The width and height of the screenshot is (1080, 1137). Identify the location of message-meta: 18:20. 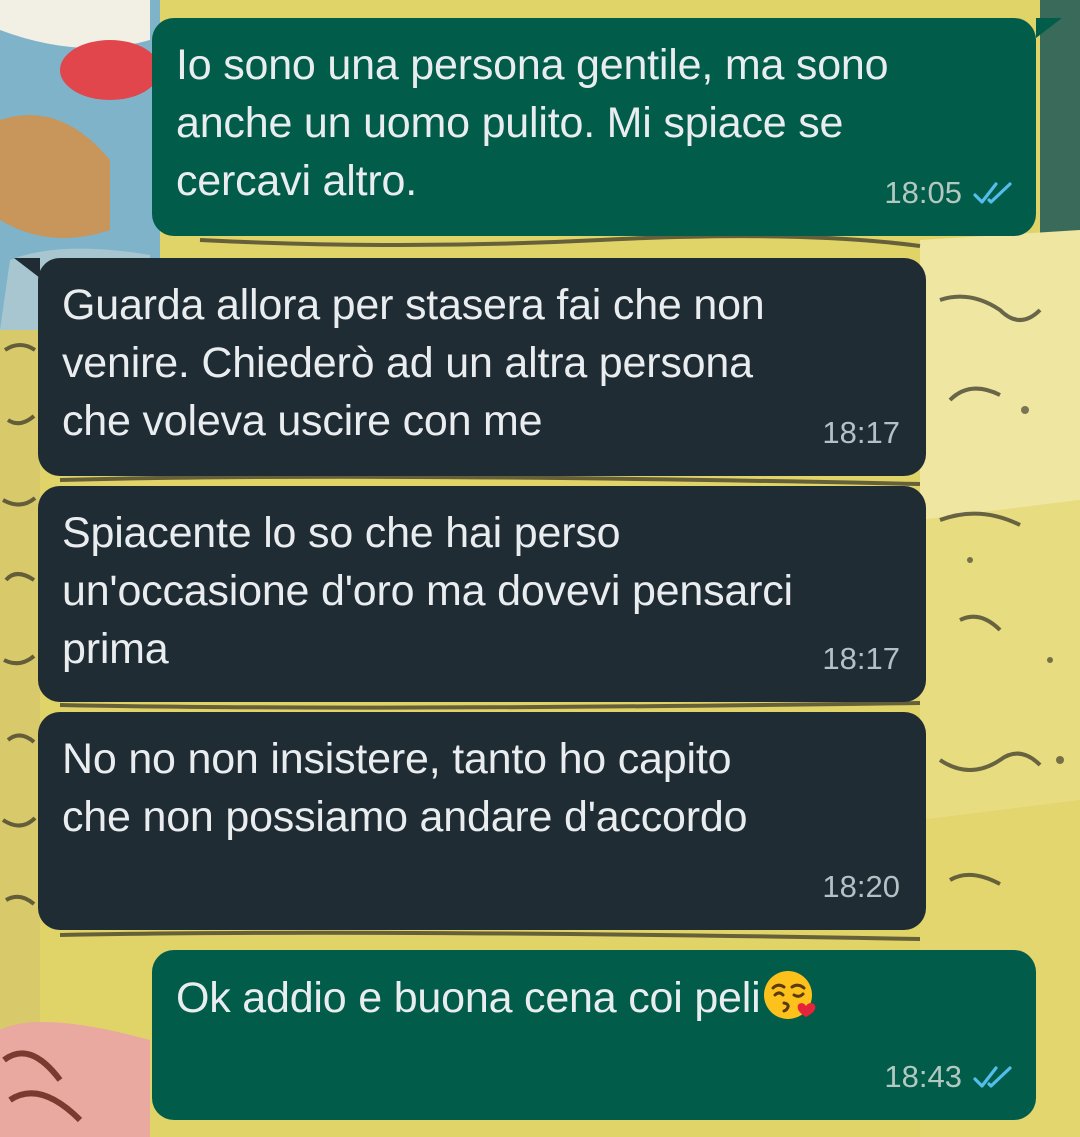
(861, 887).